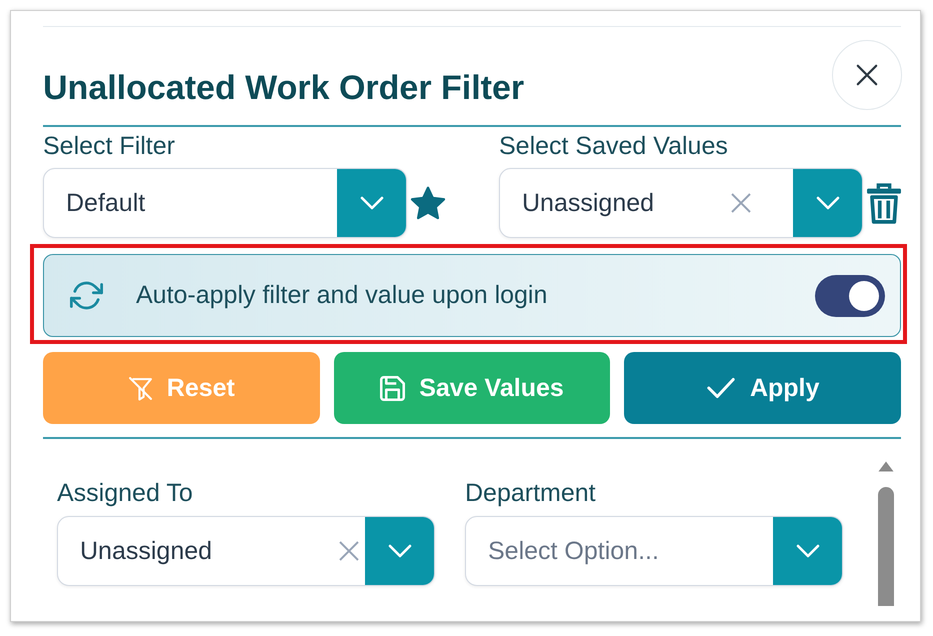 The image size is (933, 636). Describe the element at coordinates (531, 493) in the screenshot. I see `field-label: Department` at that location.